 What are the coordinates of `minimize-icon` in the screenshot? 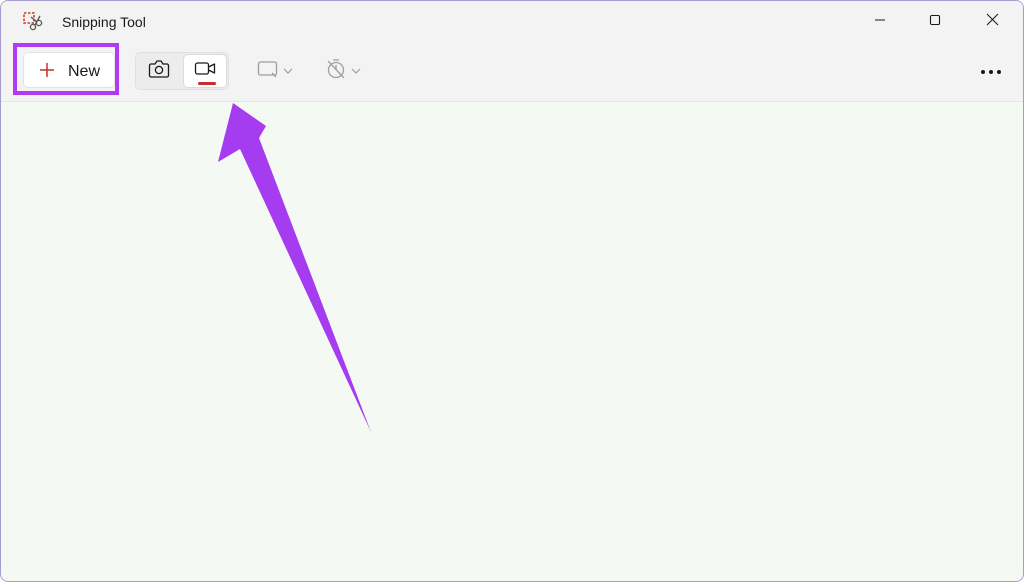 It's located at (880, 22).